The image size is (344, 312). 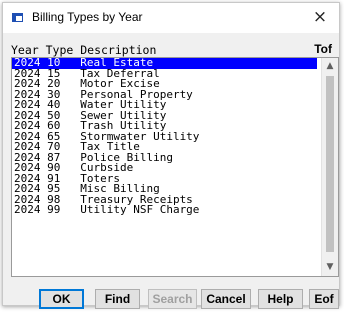 I want to click on window-title: Billing Types by Year, so click(x=87, y=17).